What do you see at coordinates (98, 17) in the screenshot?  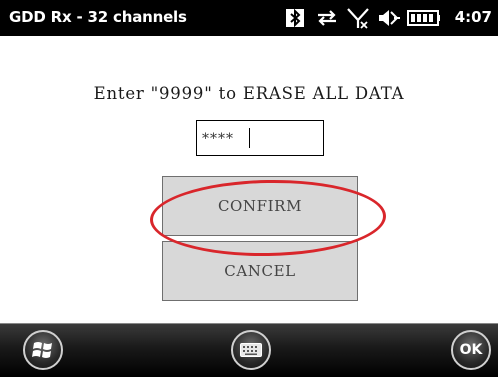 I see `app-title: GDD Rx - 32 channels` at bounding box center [98, 17].